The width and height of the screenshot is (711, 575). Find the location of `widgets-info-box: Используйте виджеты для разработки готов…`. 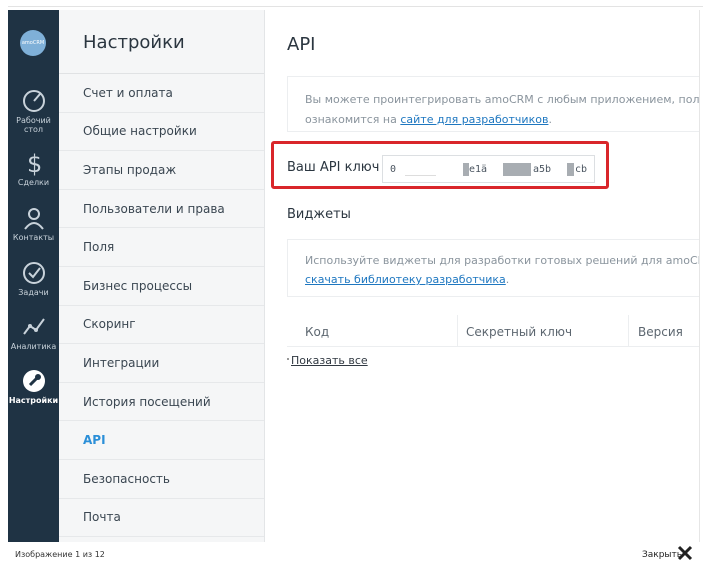

widgets-info-box: Используйте виджеты для разработки готов… is located at coordinates (493, 268).